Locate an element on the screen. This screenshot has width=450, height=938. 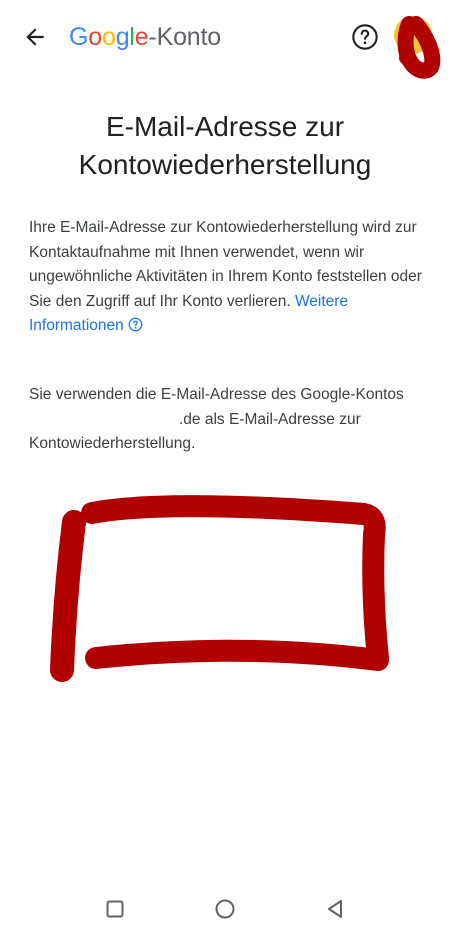
square-icon is located at coordinates (115, 909).